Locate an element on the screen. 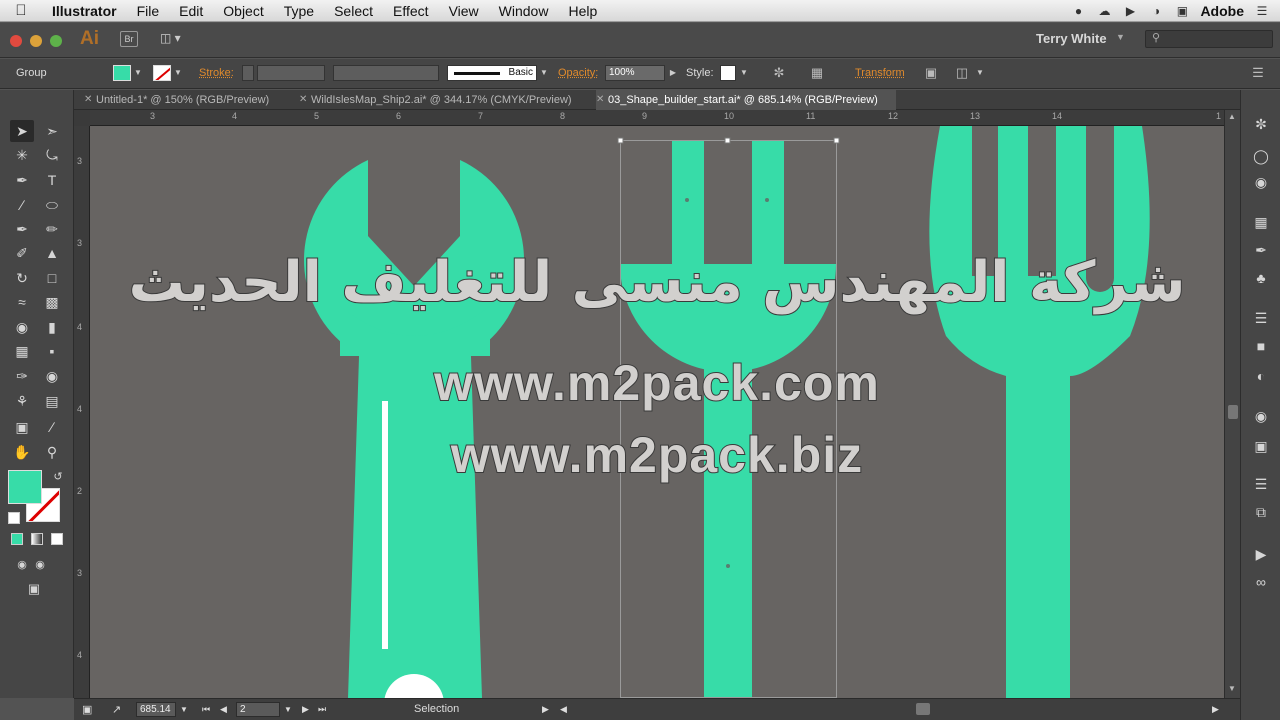  hand-icon: ✋ is located at coordinates (22, 452).